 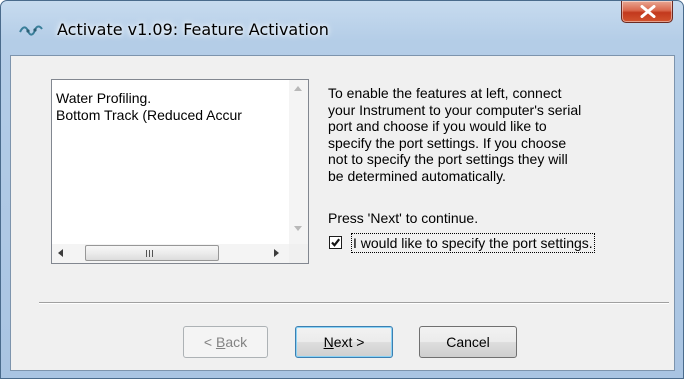 I want to click on close-x-icon, so click(x=648, y=11).